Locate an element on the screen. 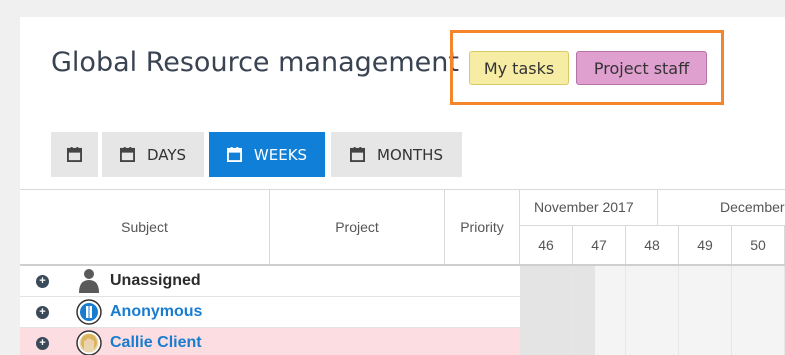 Image resolution: width=785 pixels, height=355 pixels. subject-header-label: Subject is located at coordinates (144, 226).